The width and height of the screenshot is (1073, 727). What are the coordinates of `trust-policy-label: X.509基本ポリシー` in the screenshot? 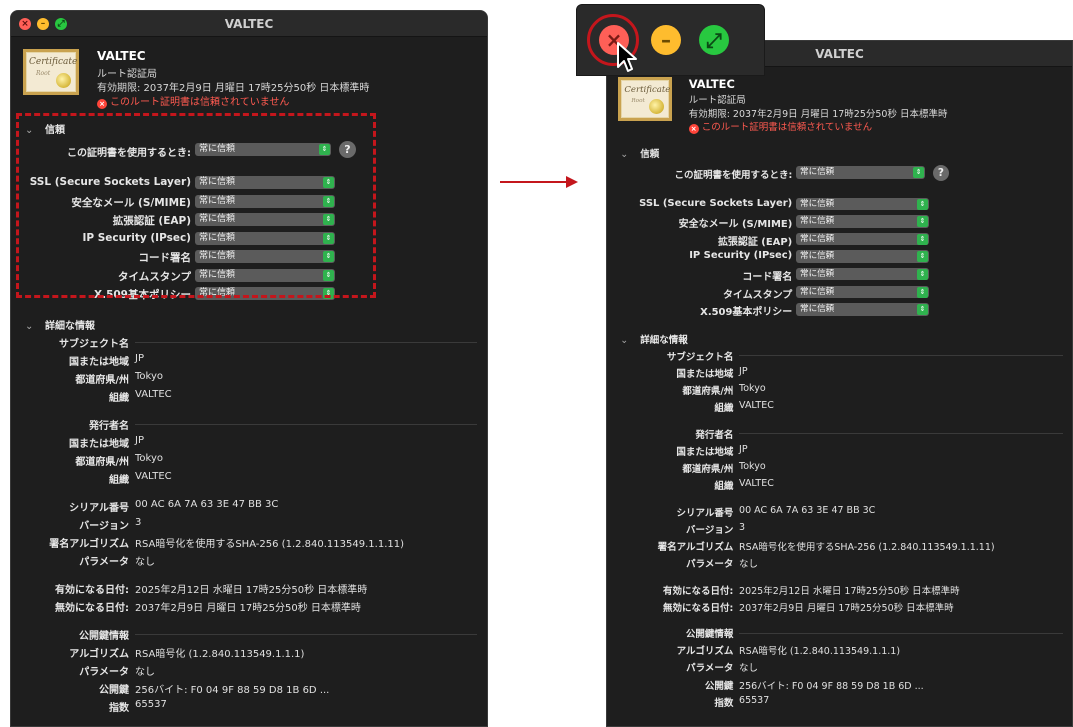 It's located at (746, 313).